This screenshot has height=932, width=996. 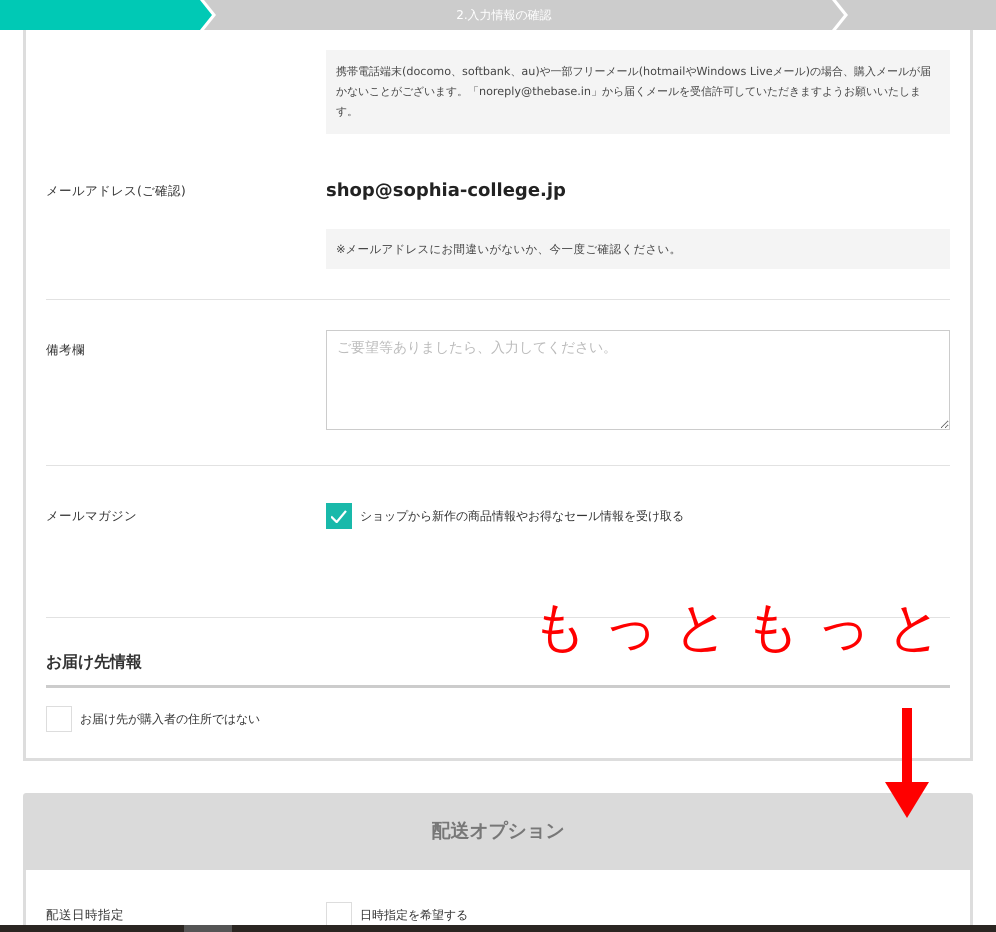 What do you see at coordinates (116, 191) in the screenshot?
I see `field-label: メールアドレス(ご確認)` at bounding box center [116, 191].